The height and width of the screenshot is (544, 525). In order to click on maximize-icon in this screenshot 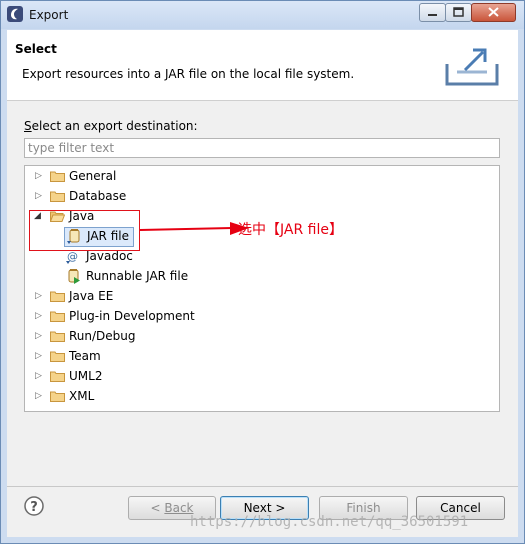, I will do `click(458, 12)`.